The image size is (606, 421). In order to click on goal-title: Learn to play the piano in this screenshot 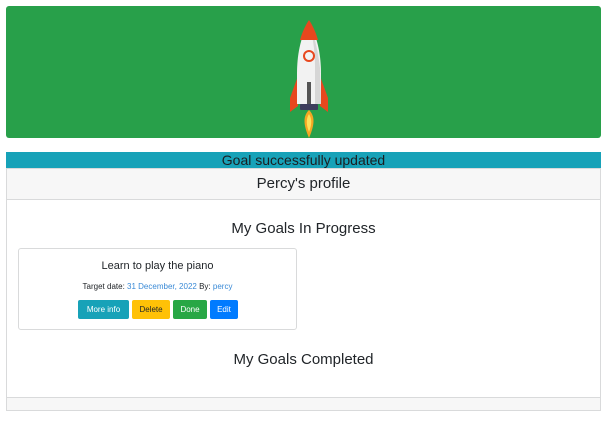, I will do `click(157, 266)`.